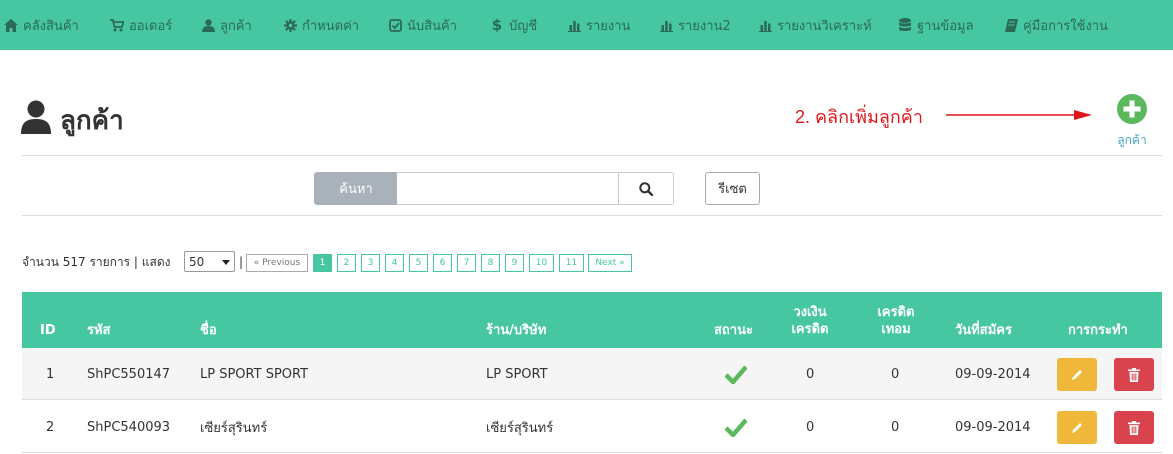 The image size is (1173, 454). I want to click on trash-icon, so click(1134, 374).